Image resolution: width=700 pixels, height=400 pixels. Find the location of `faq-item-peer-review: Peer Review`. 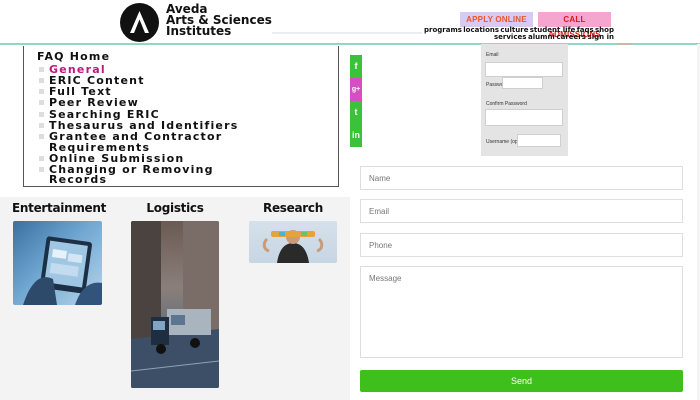

faq-item-peer-review: Peer Review is located at coordinates (89, 102).